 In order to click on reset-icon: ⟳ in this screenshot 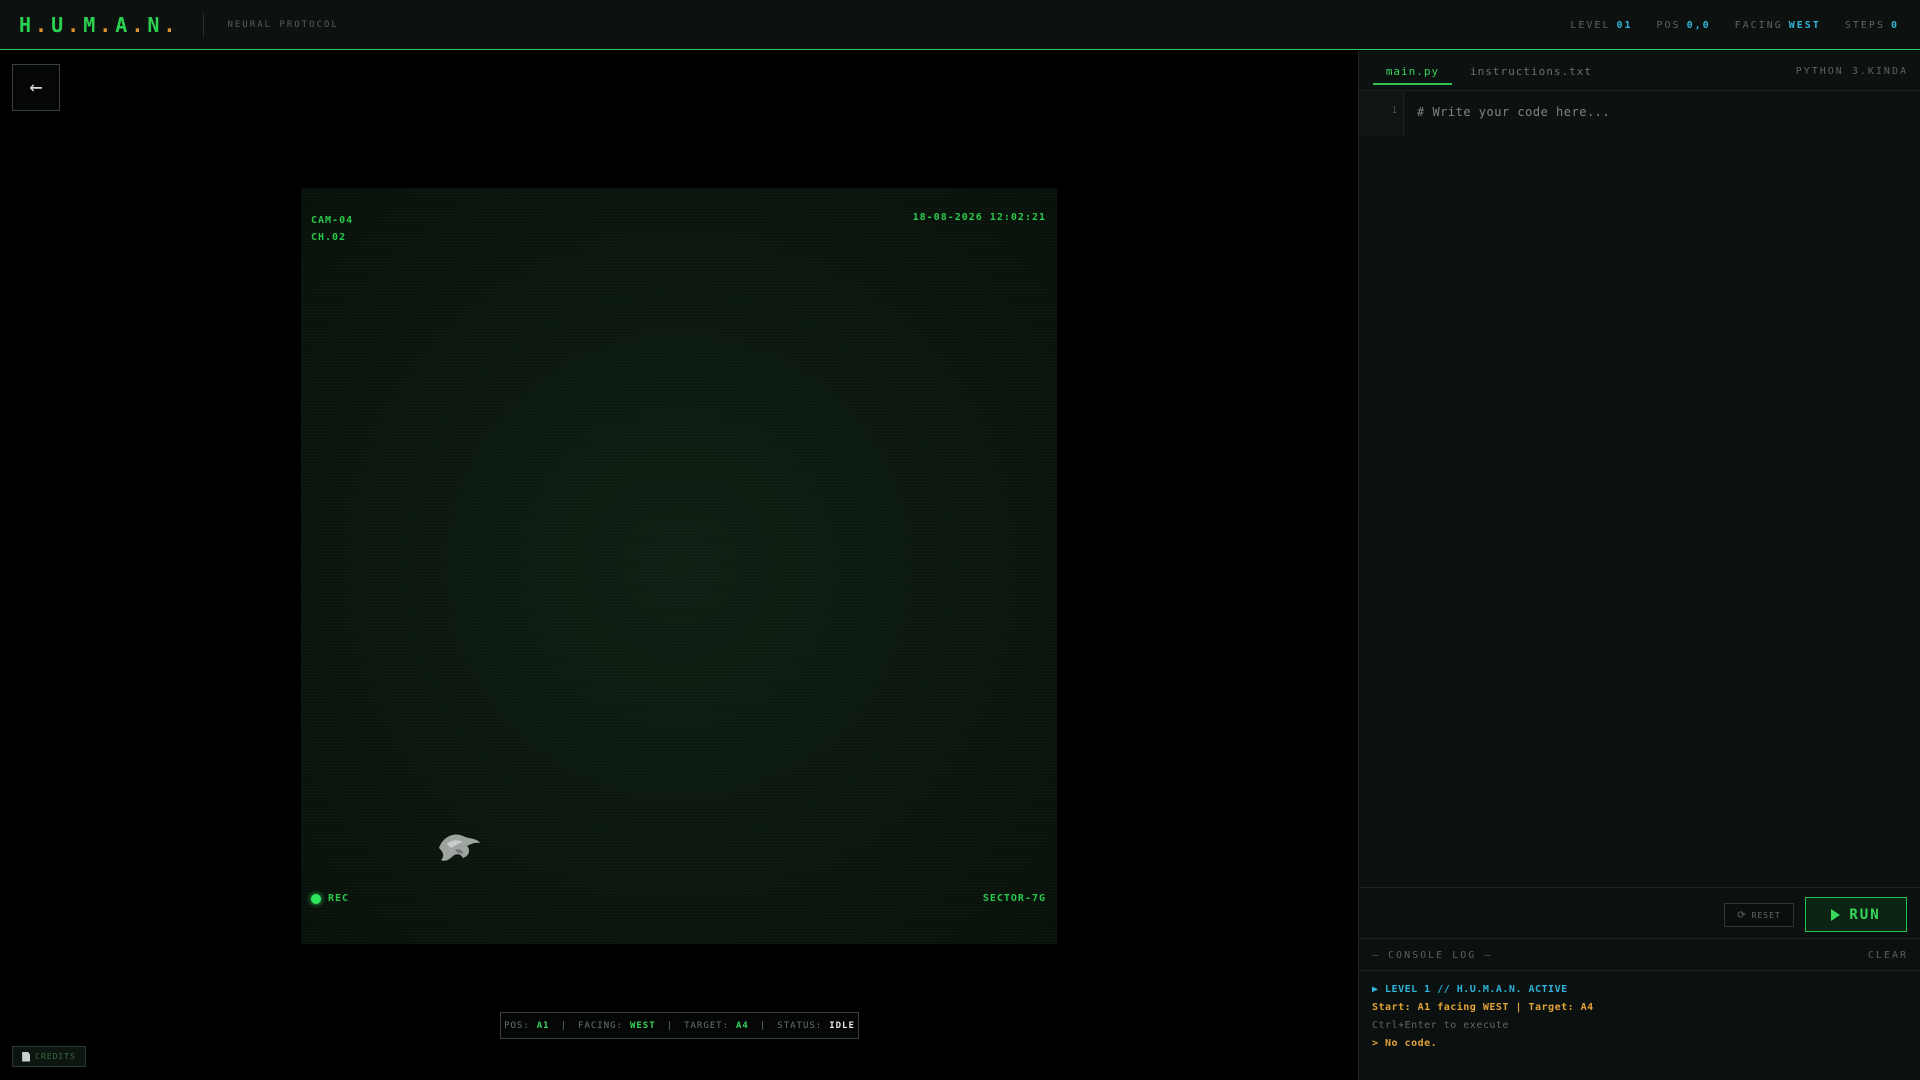, I will do `click(1742, 915)`.